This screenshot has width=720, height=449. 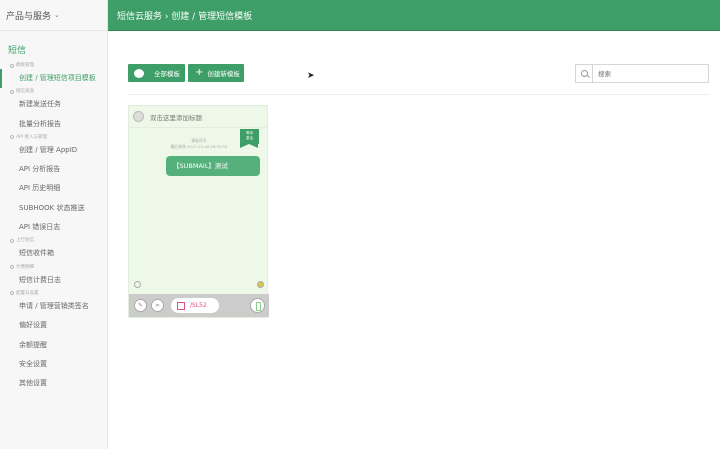 I want to click on plus-icon: +, so click(x=199, y=72).